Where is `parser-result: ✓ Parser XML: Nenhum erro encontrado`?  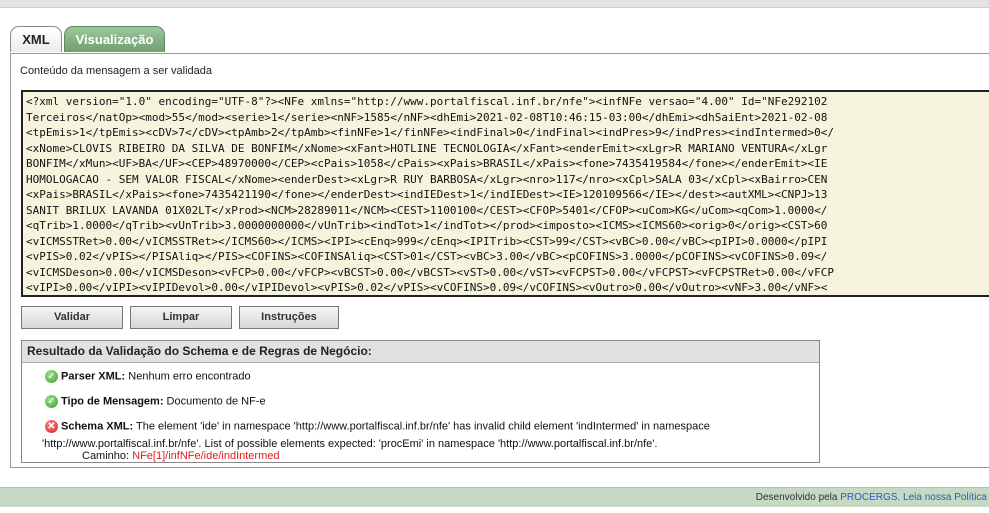 parser-result: ✓ Parser XML: Nenhum erro encontrado is located at coordinates (148, 376).